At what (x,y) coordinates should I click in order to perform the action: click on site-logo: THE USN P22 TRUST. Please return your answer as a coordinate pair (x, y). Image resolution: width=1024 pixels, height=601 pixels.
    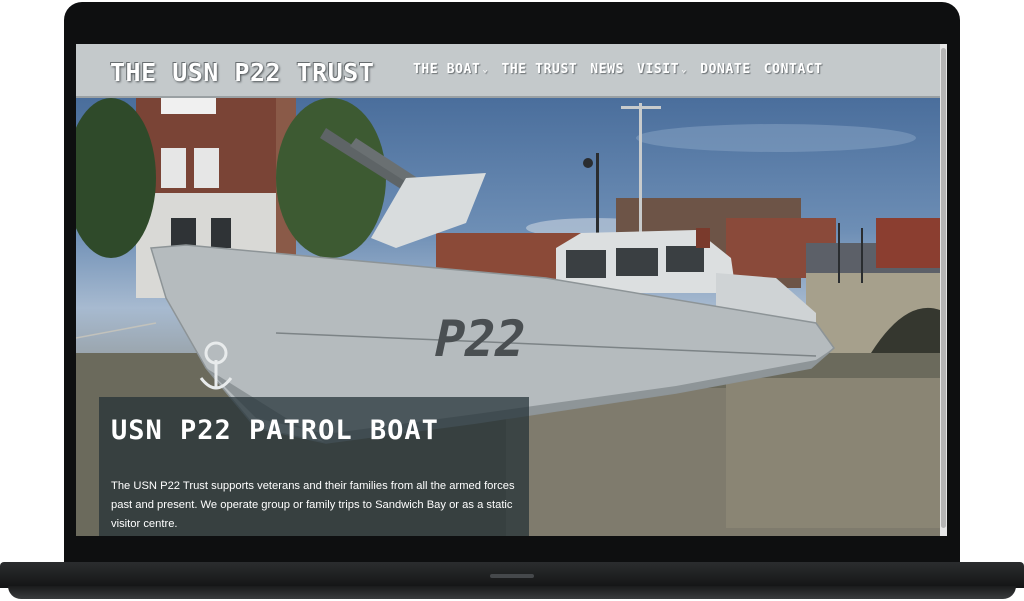
    Looking at the image, I should click on (242, 72).